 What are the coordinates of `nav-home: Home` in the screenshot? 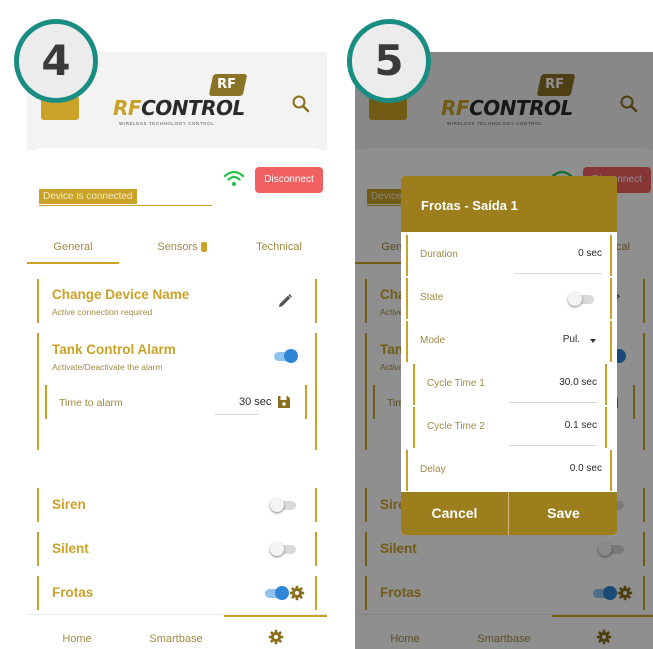 It's located at (77, 632).